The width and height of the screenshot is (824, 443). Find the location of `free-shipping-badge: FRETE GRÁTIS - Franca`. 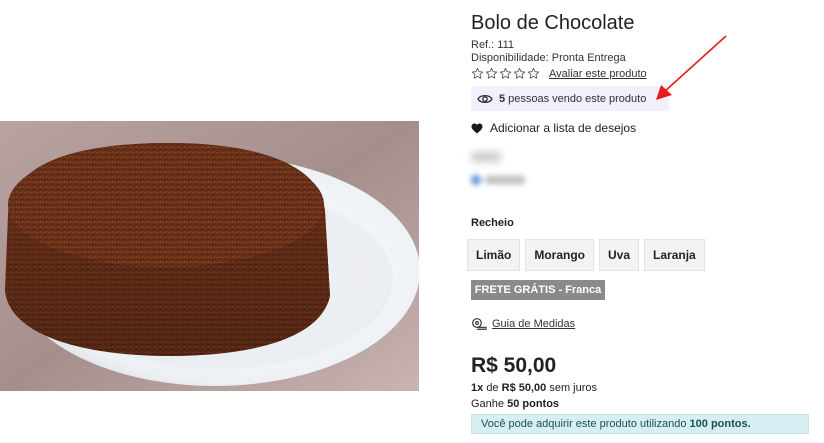

free-shipping-badge: FRETE GRÁTIS - Franca is located at coordinates (538, 290).